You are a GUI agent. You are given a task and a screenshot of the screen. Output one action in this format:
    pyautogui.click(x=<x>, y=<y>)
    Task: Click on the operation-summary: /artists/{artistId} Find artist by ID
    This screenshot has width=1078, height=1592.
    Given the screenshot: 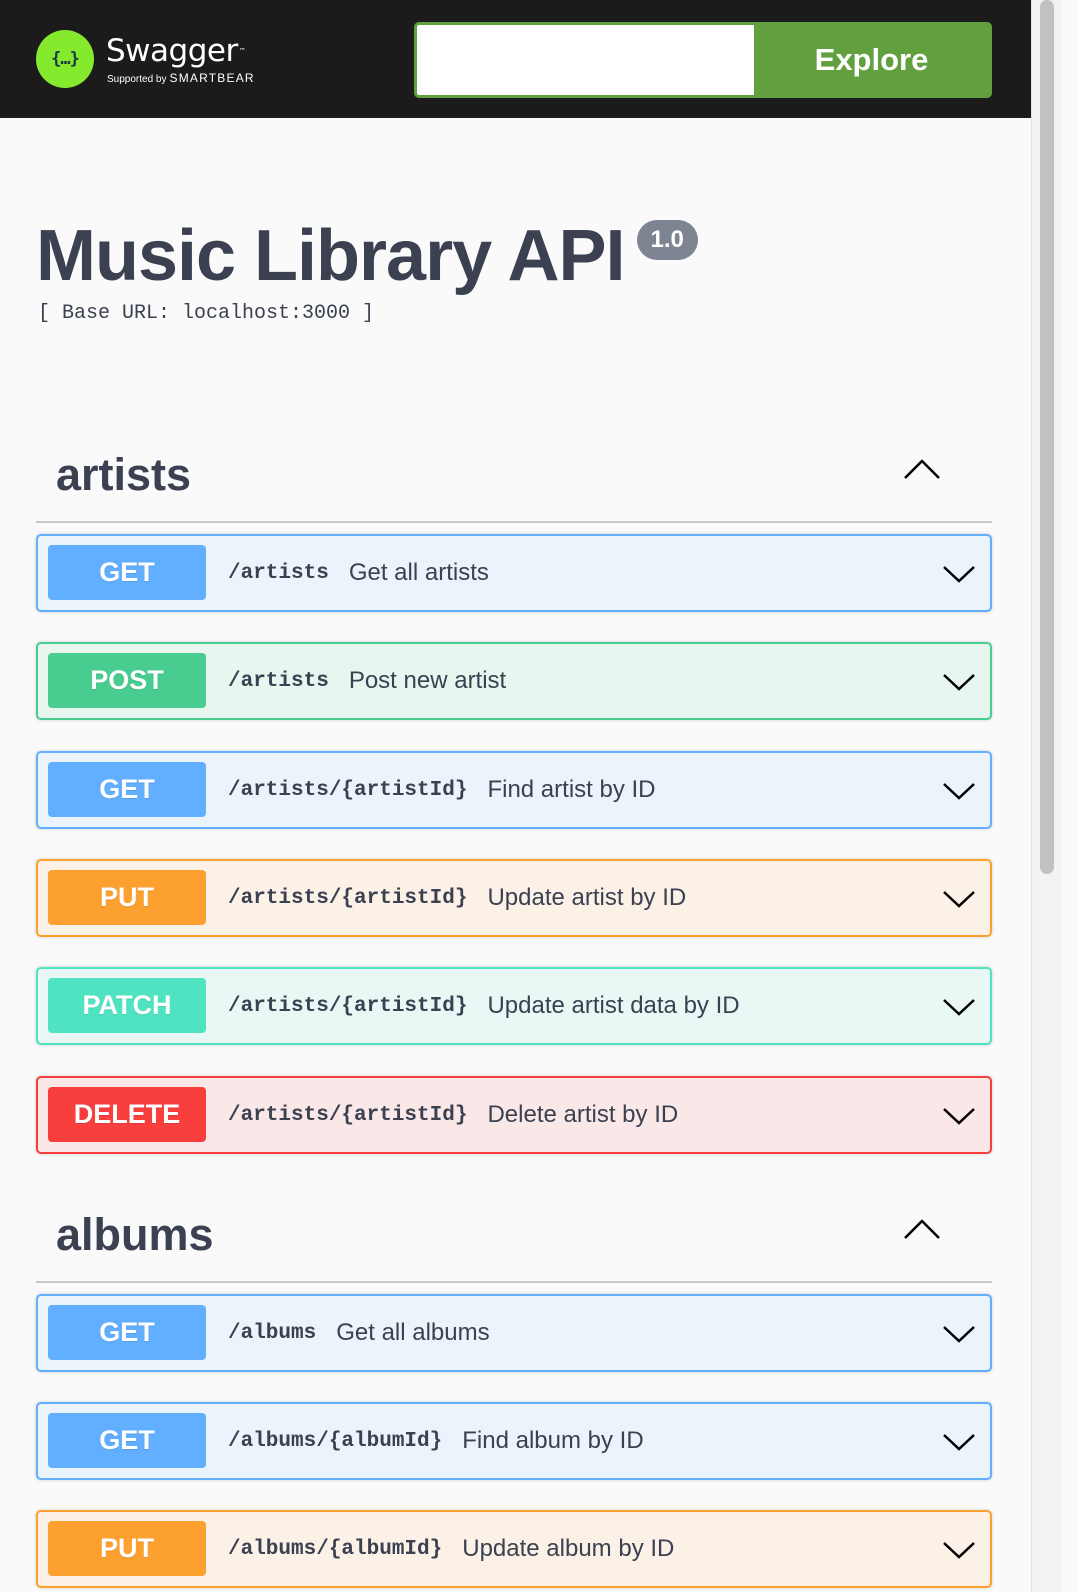 What is the action you would take?
    pyautogui.click(x=442, y=790)
    